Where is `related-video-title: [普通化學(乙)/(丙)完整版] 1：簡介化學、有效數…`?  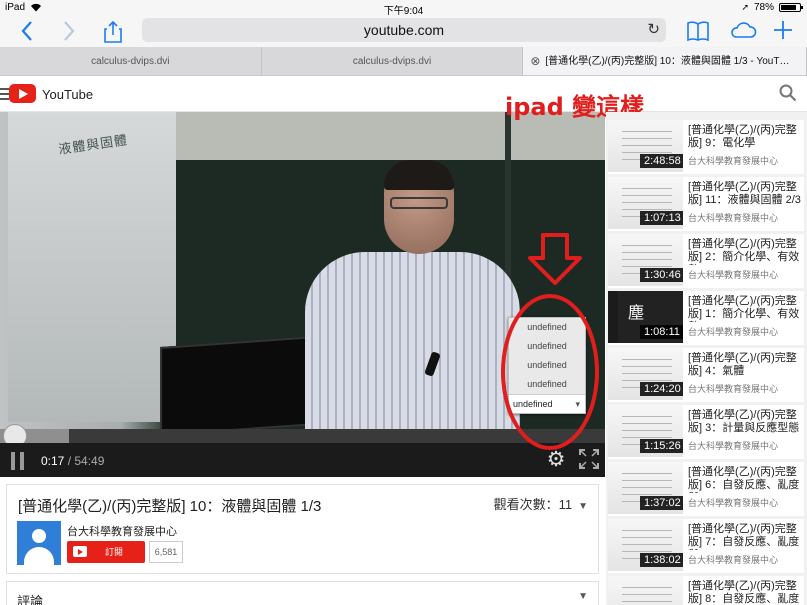 related-video-title: [普通化學(乙)/(丙)完整版] 1：簡介化學、有效數… is located at coordinates (746, 308).